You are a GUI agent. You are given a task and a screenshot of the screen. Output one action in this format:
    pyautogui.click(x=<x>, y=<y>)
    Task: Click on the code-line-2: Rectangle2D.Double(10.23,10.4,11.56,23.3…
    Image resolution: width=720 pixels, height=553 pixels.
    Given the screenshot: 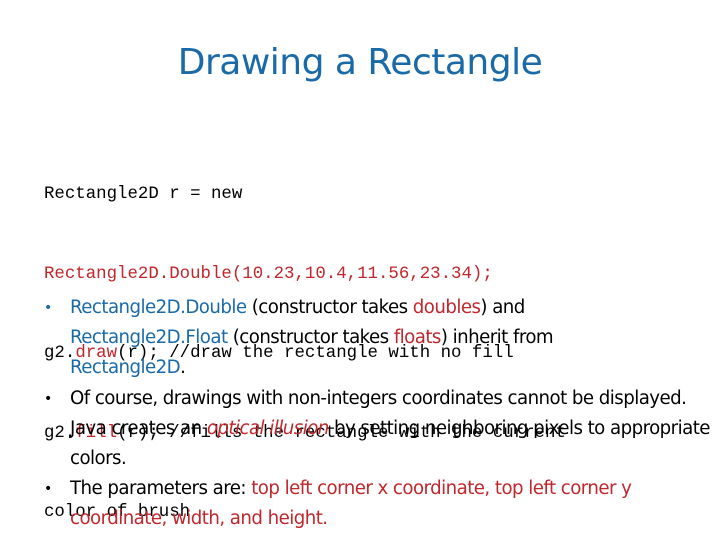 What is the action you would take?
    pyautogui.click(x=268, y=274)
    